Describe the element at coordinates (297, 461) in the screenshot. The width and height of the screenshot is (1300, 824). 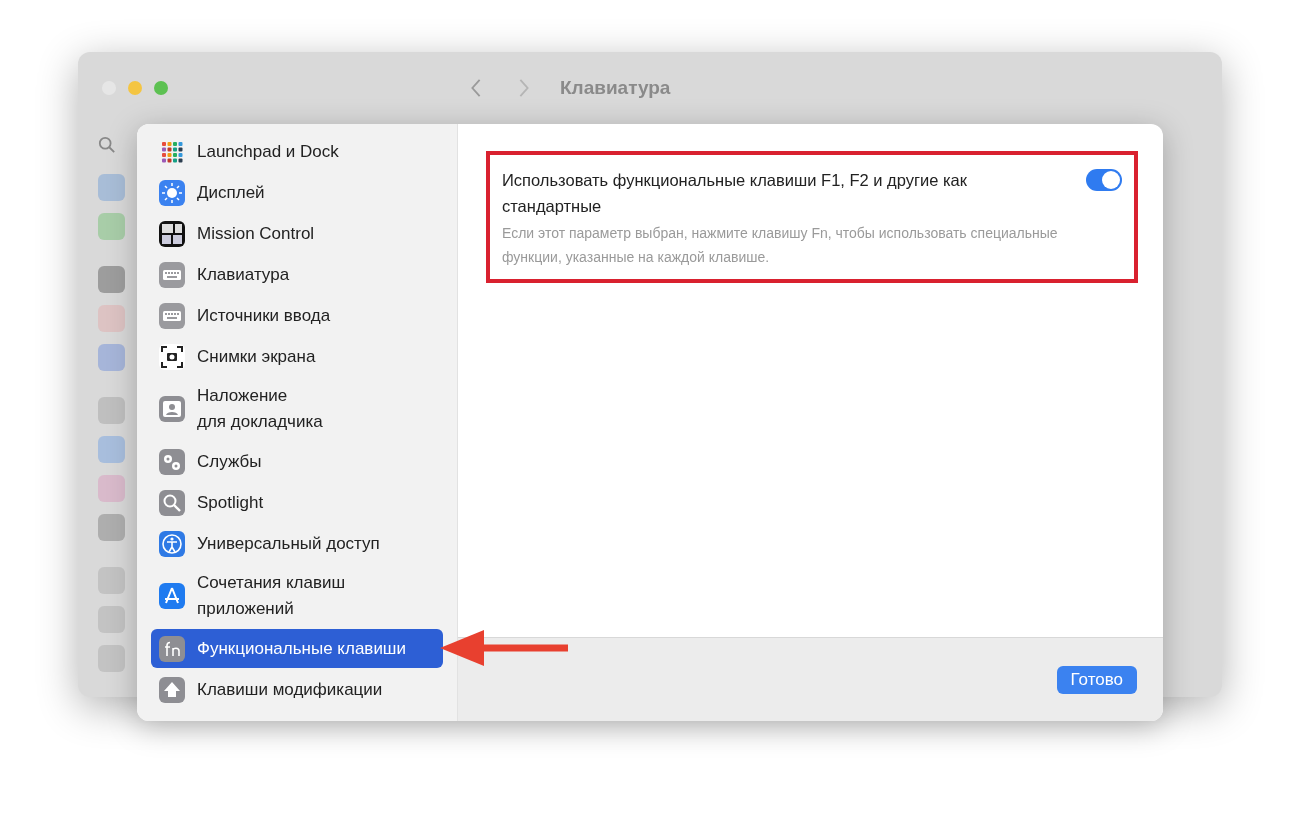
I see `sidebar-item: Службы` at that location.